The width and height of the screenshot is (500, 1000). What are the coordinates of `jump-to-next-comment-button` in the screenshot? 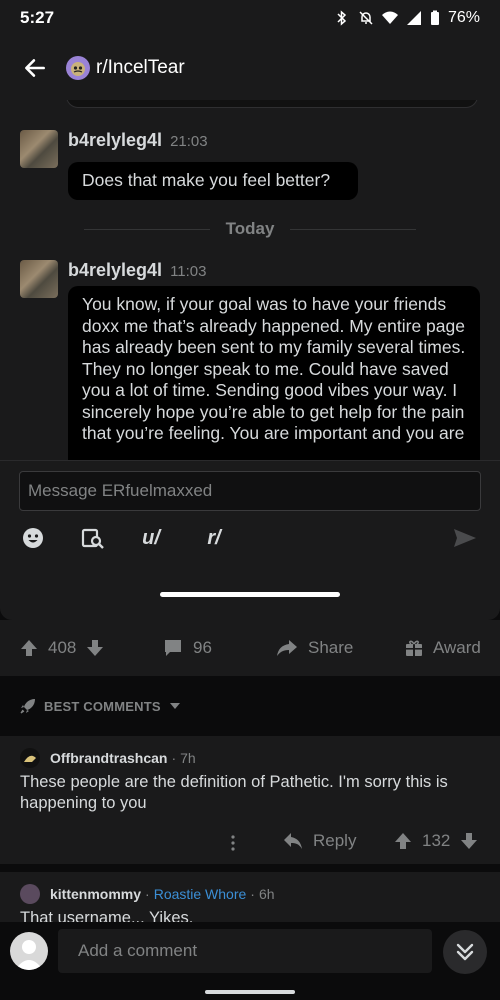 It's located at (465, 952).